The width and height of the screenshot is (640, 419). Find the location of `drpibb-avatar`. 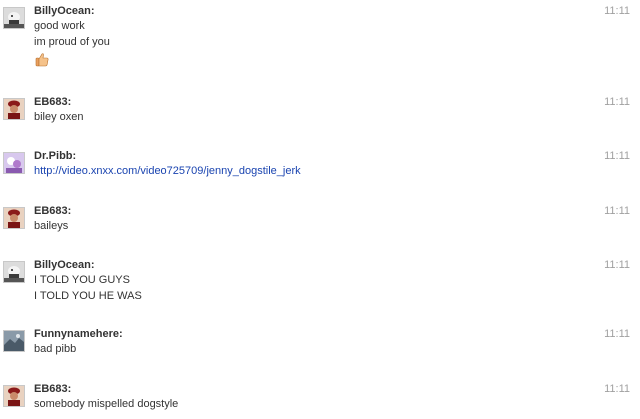

drpibb-avatar is located at coordinates (14, 163).